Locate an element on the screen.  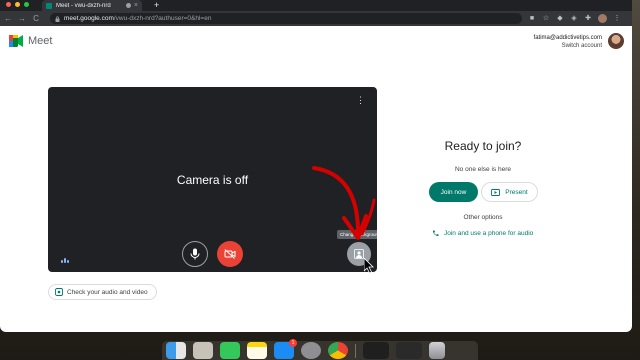
camera-off-label: Camera is off is located at coordinates (212, 180).